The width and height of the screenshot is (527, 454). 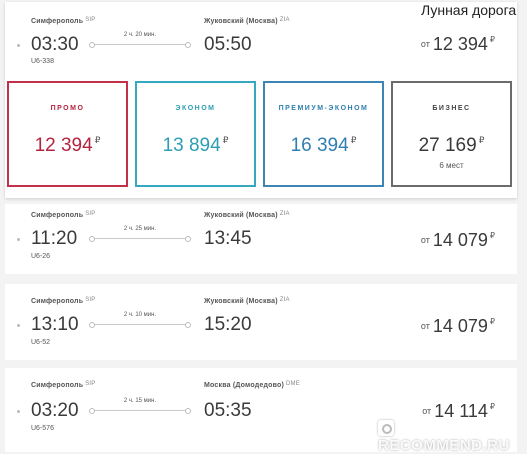 I want to click on fare-price: 27 169 ₽, so click(x=451, y=146).